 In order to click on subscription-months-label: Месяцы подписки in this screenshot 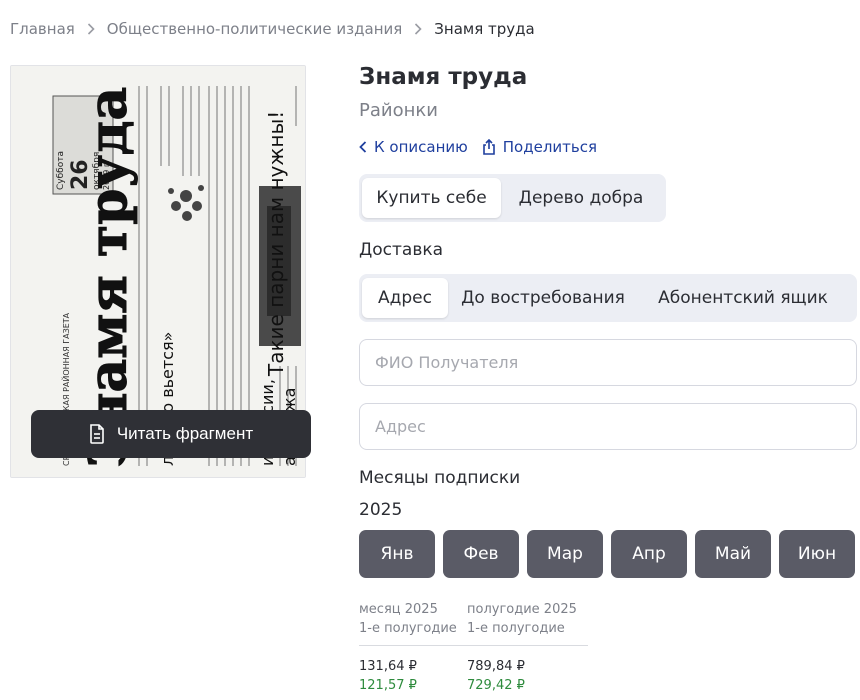, I will do `click(440, 478)`.